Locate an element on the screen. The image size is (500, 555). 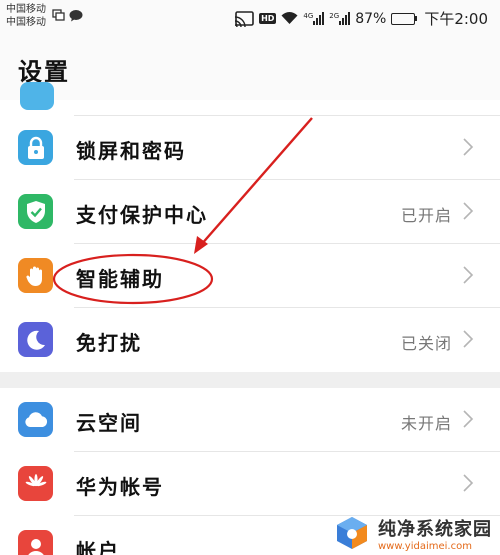
settings-item-payment-protection: 支付保护中心 已开启 is located at coordinates (250, 212).